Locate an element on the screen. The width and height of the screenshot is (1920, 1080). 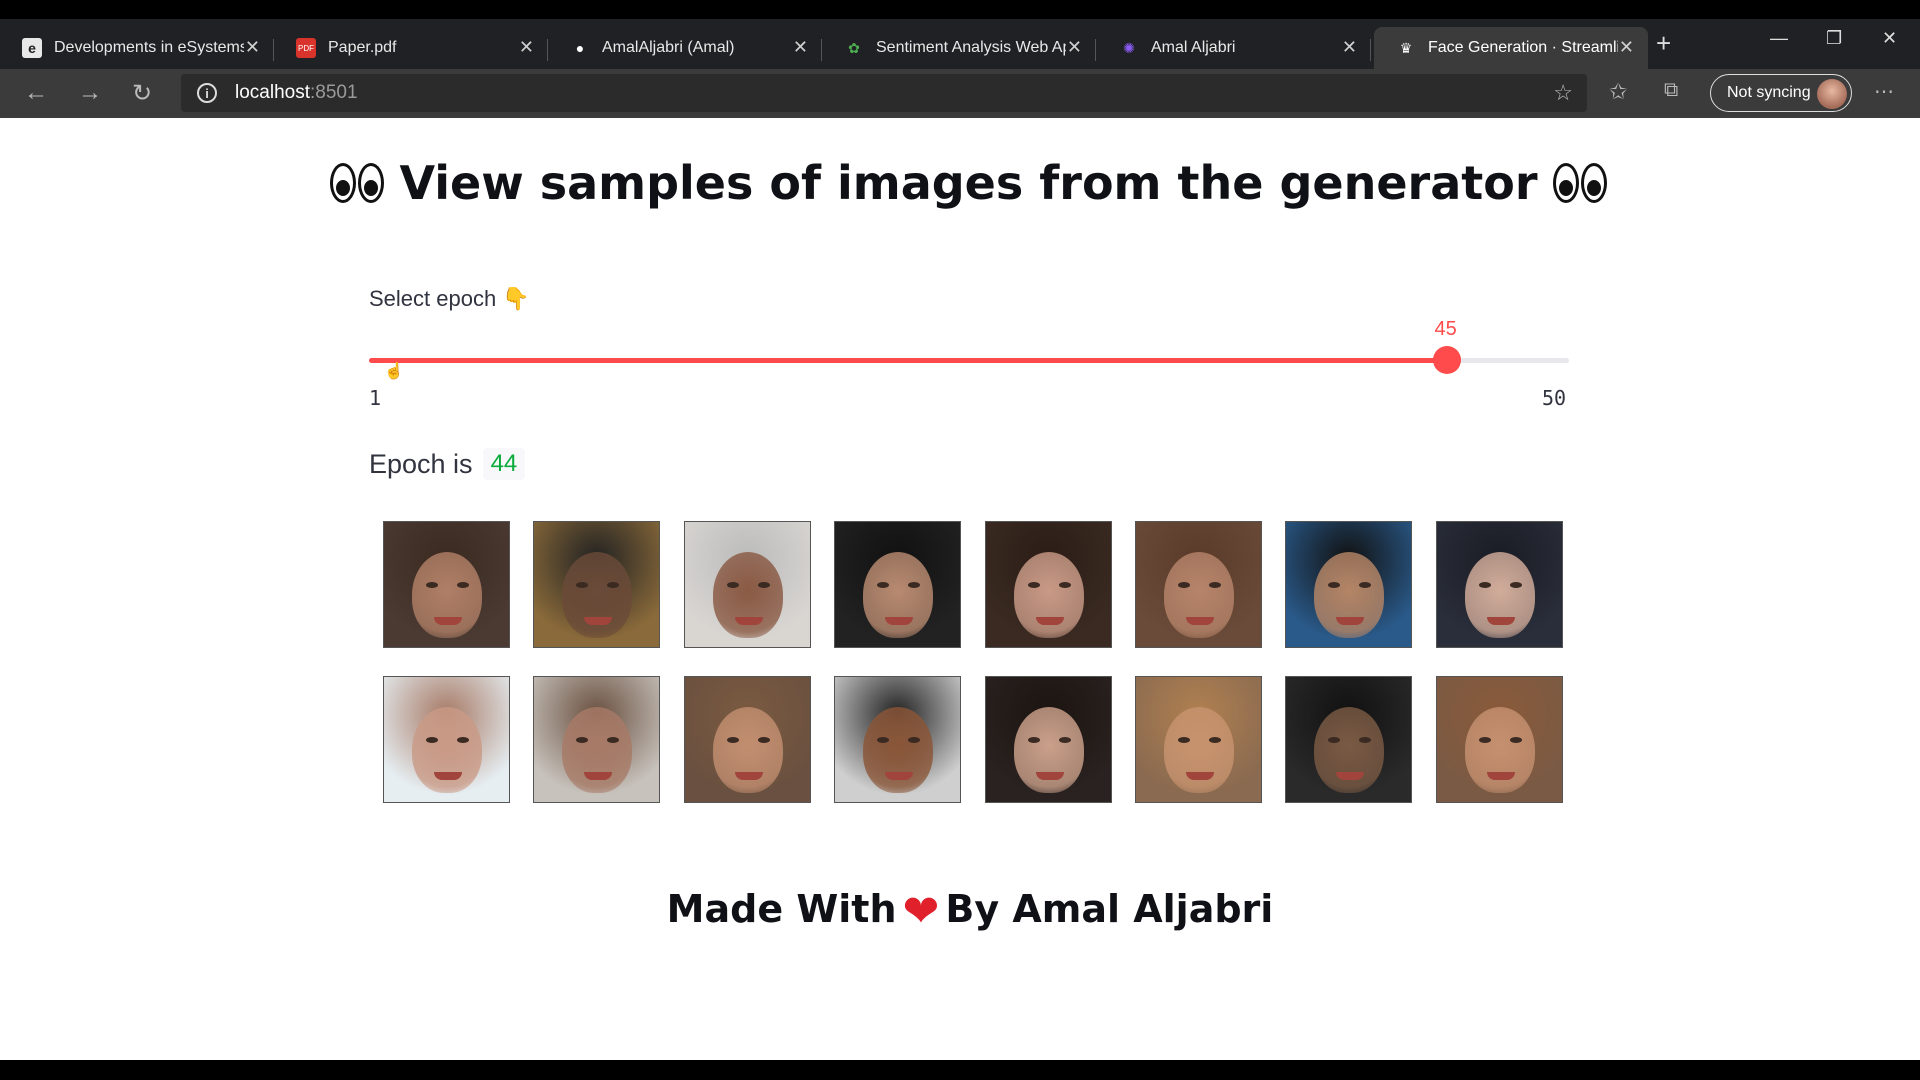
screen-bottom-border is located at coordinates (960, 1070).